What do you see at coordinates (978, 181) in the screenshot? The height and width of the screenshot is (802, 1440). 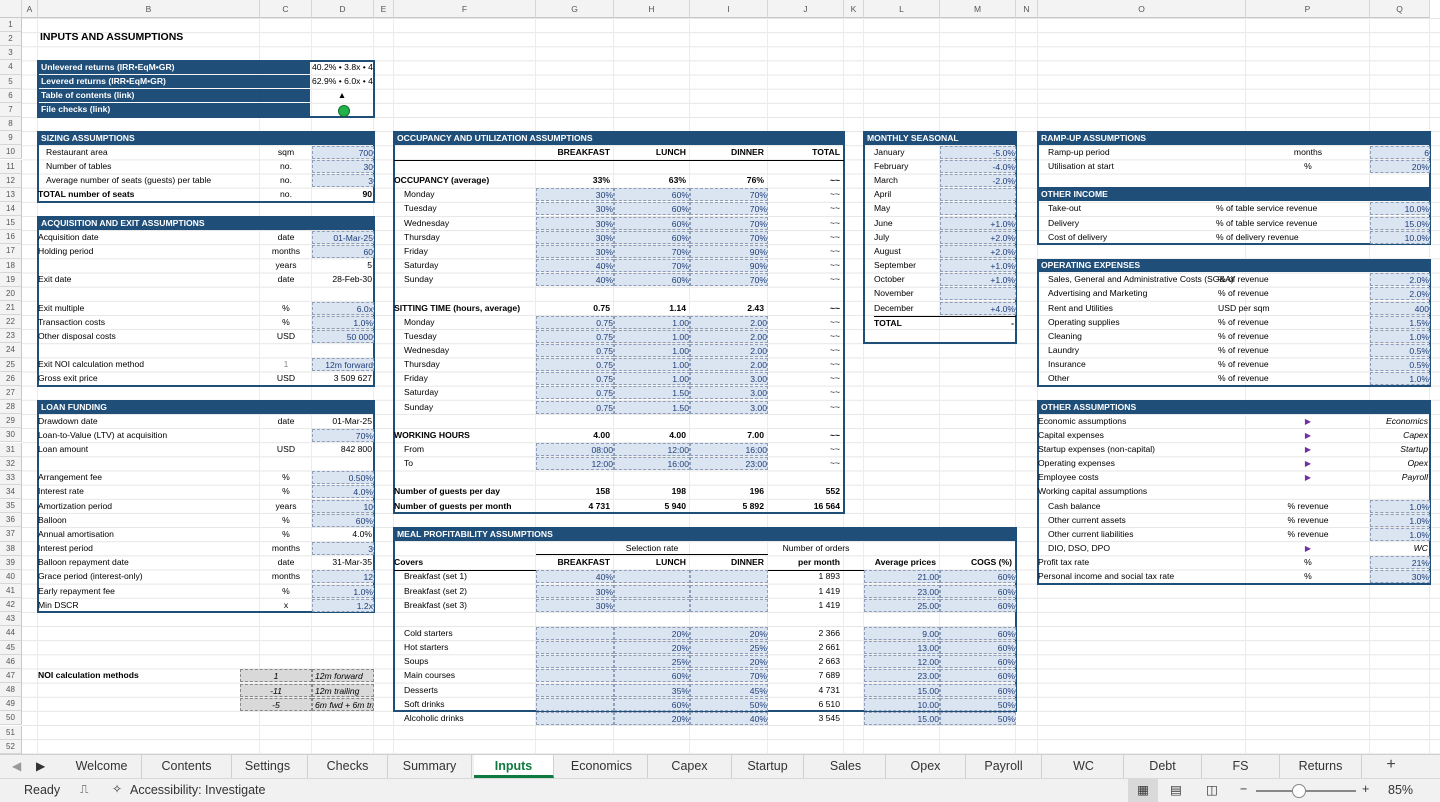 I see `season-adjust-input: -2.0%` at bounding box center [978, 181].